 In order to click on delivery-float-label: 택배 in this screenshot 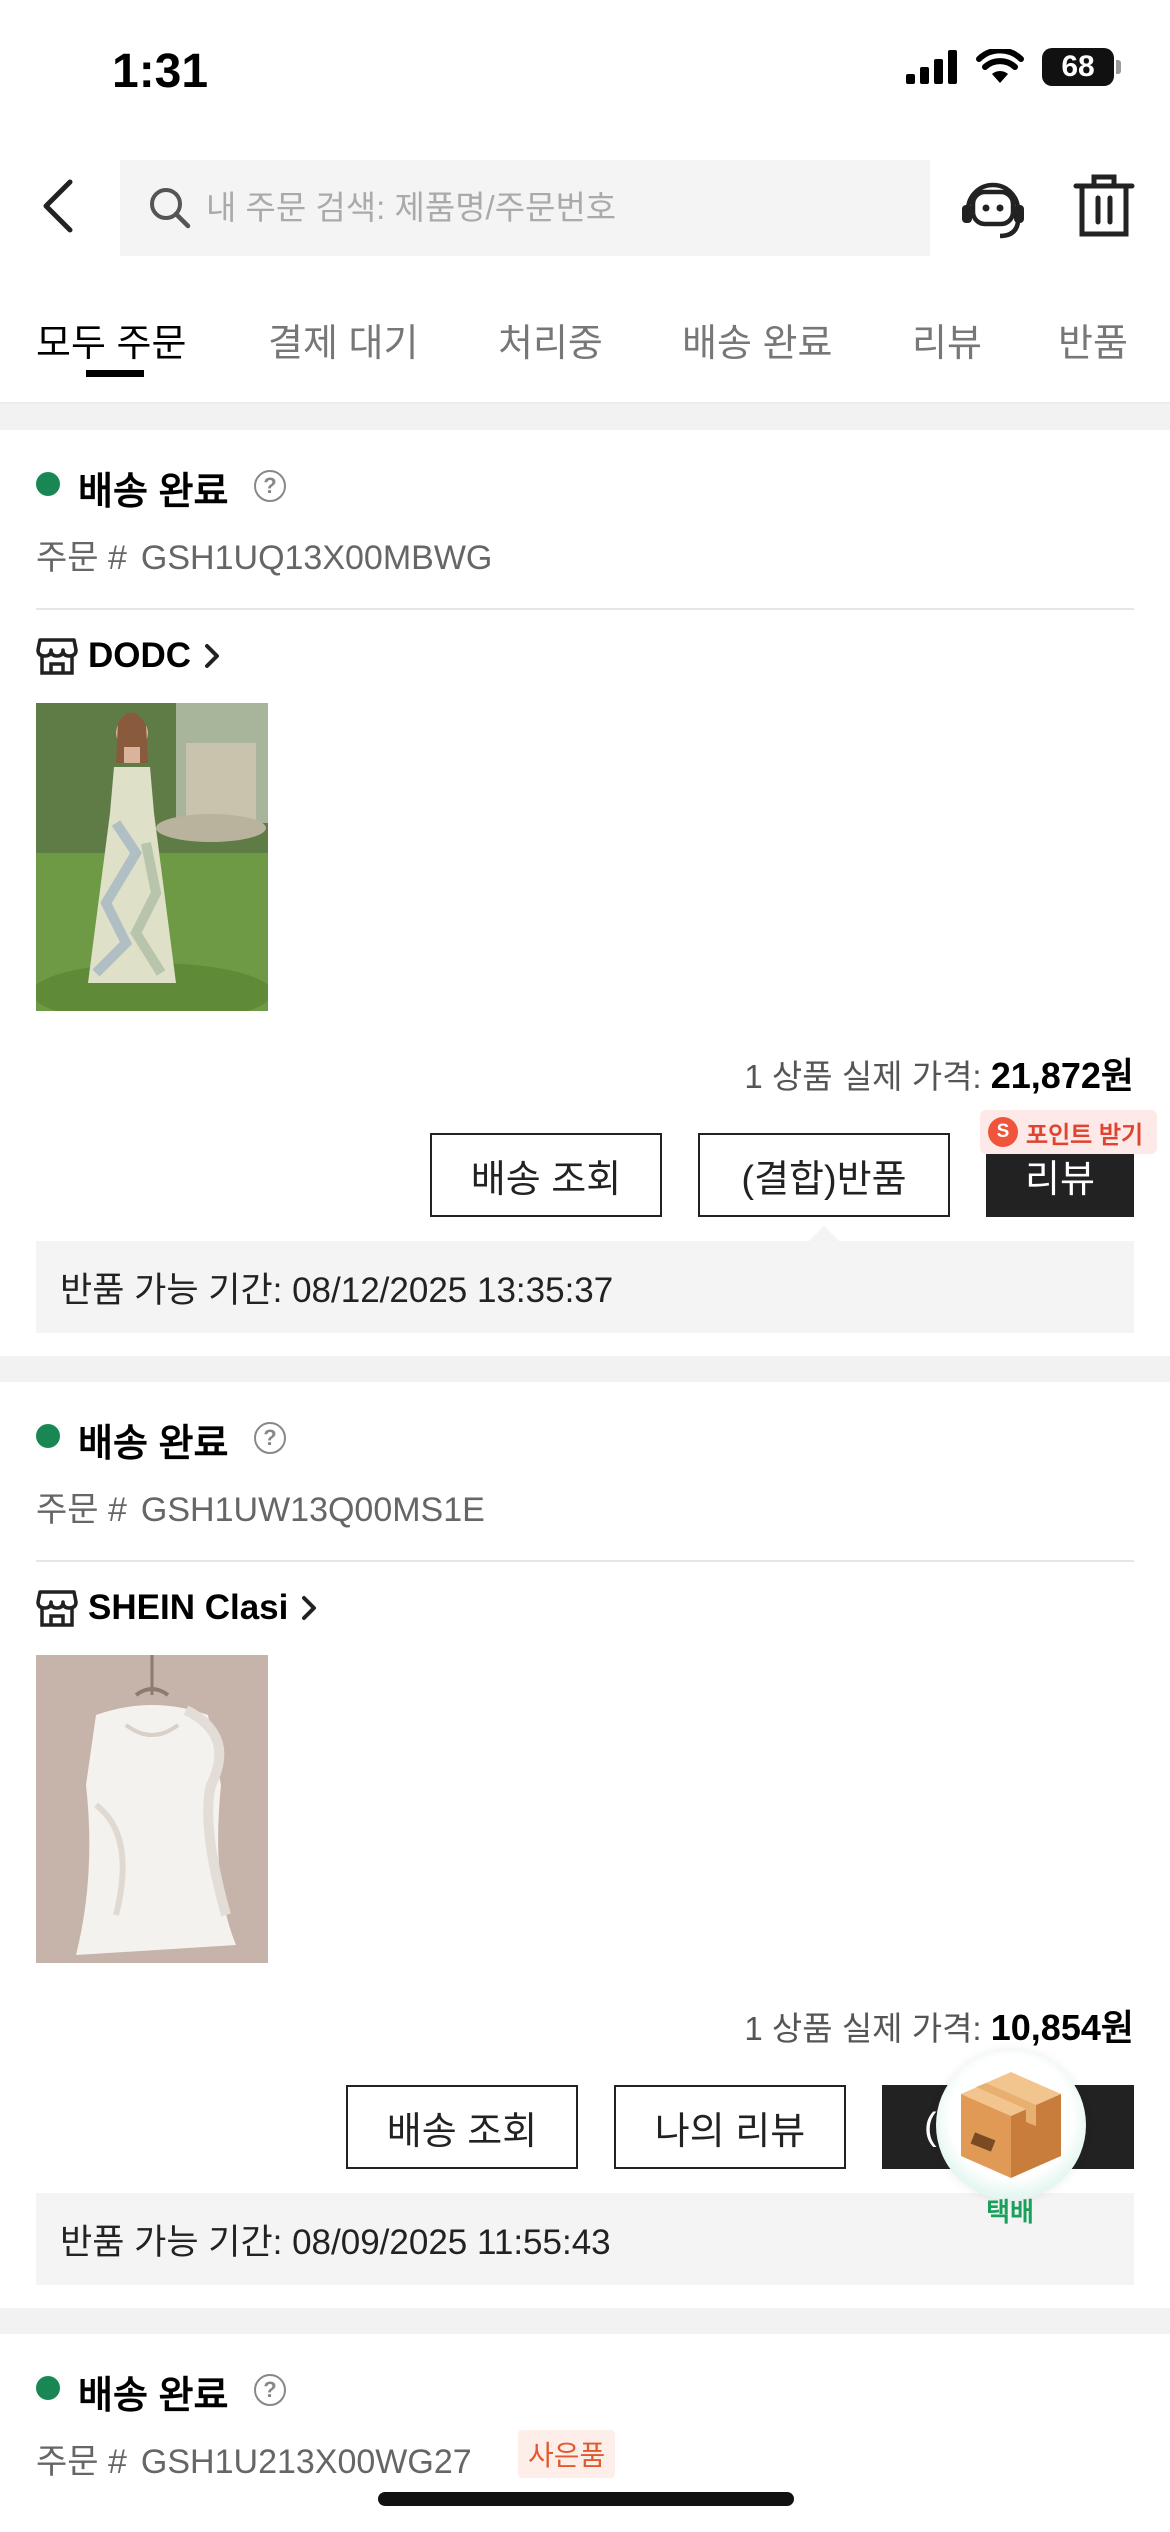, I will do `click(1010, 2212)`.